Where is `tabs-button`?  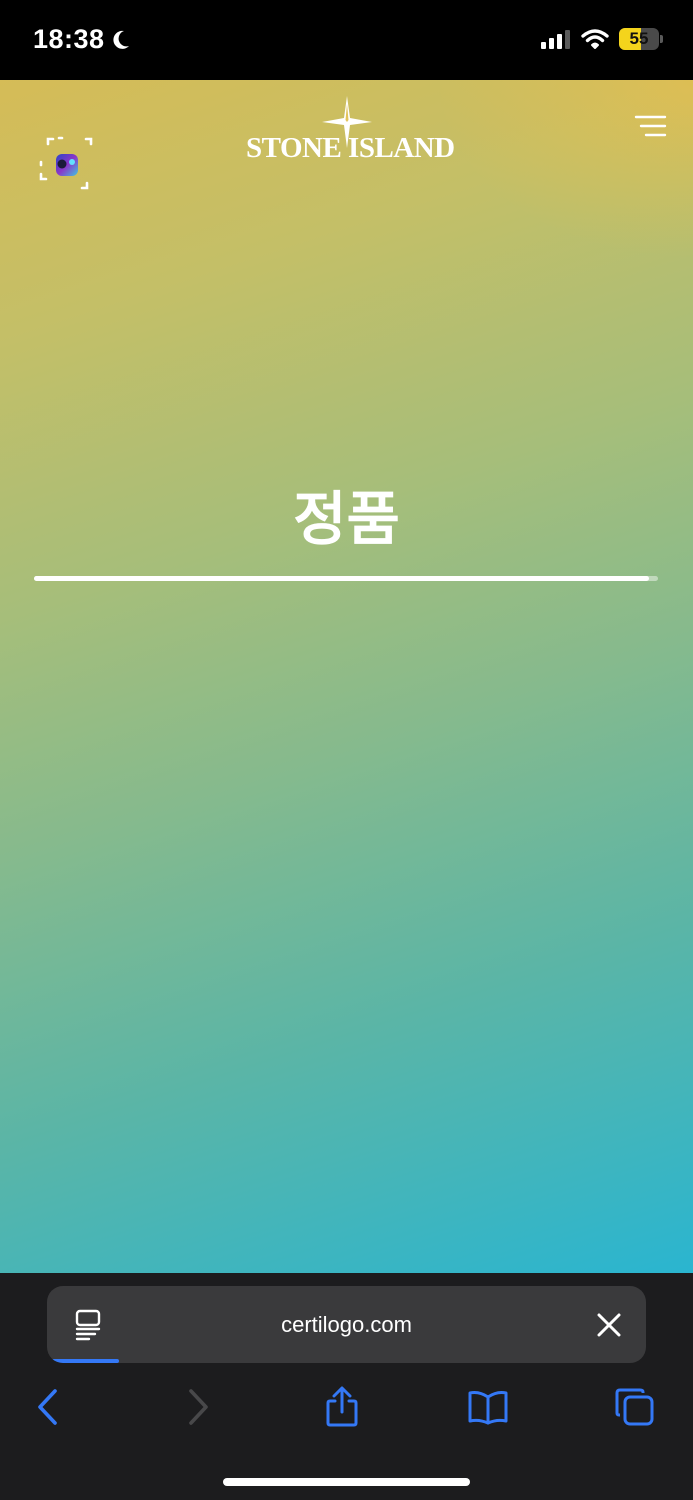
tabs-button is located at coordinates (635, 1407).